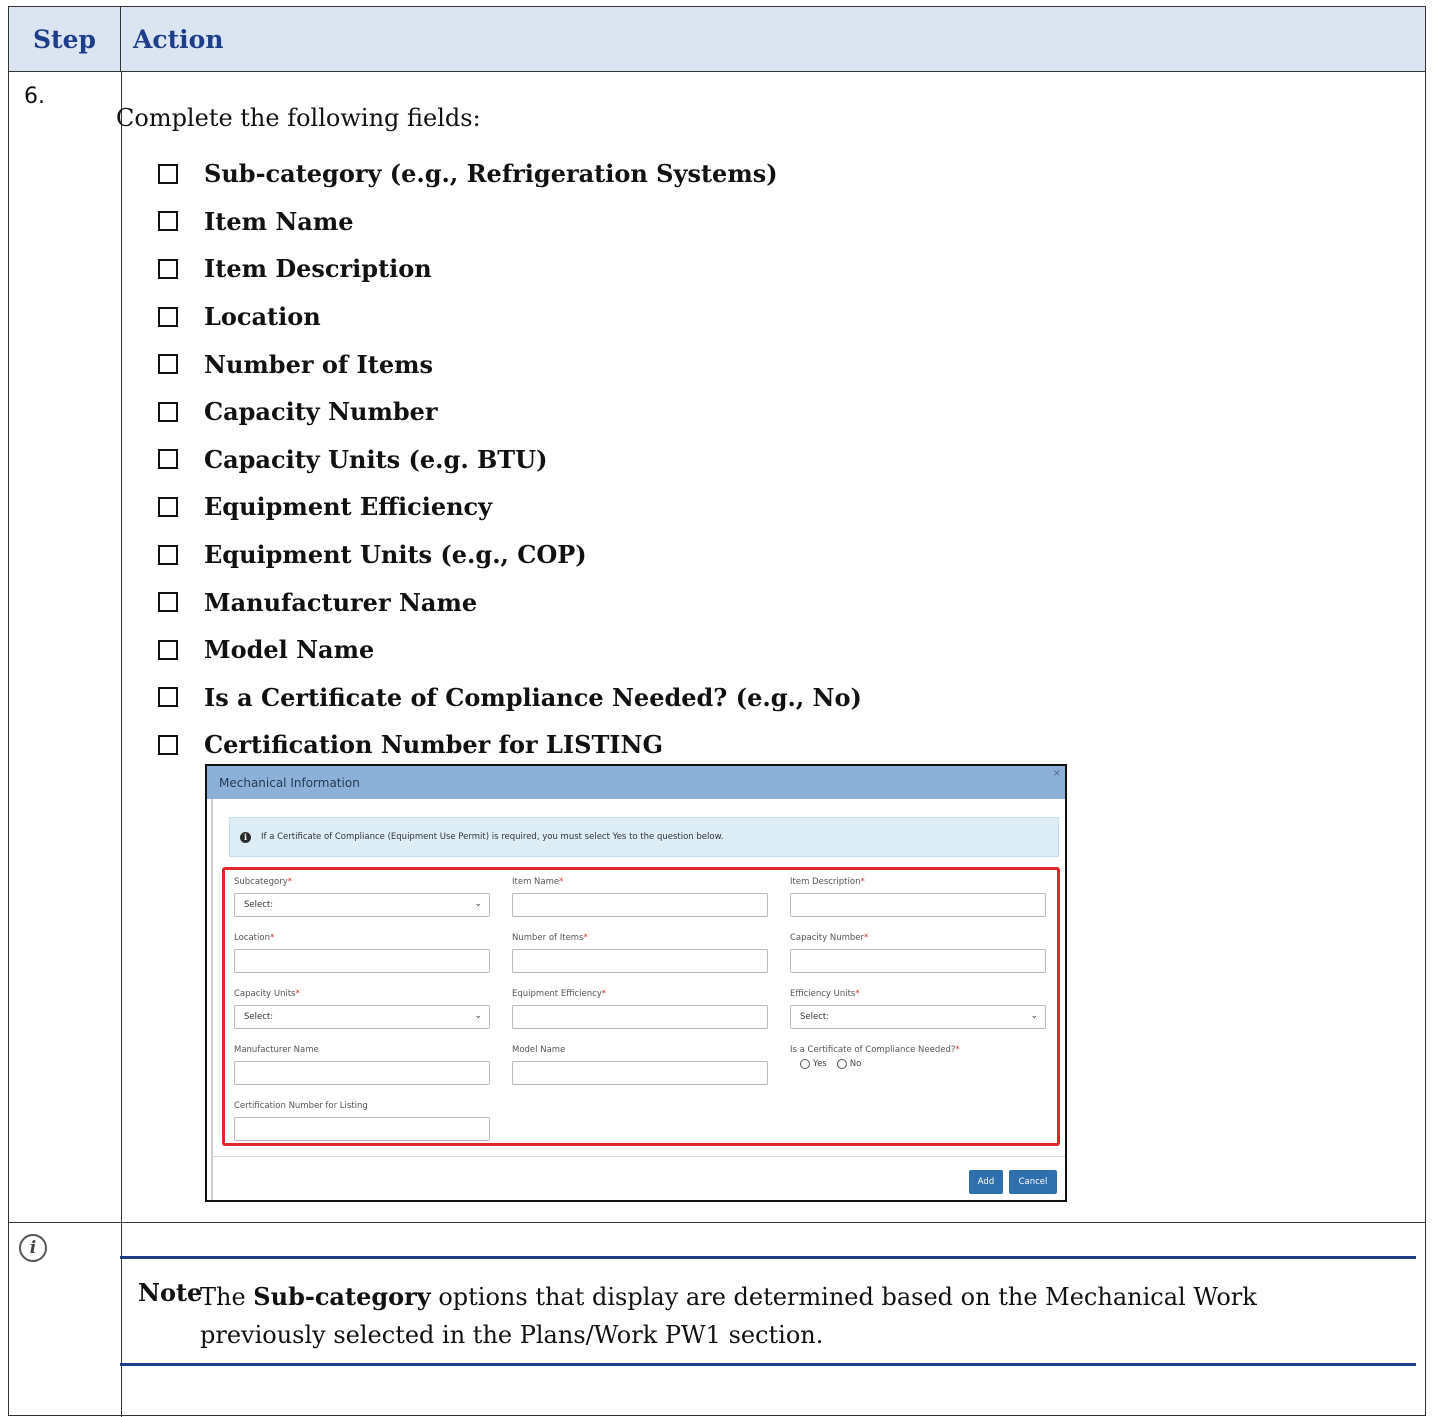 The image size is (1434, 1417). Describe the element at coordinates (805, 1064) in the screenshot. I see `radio-yes` at that location.